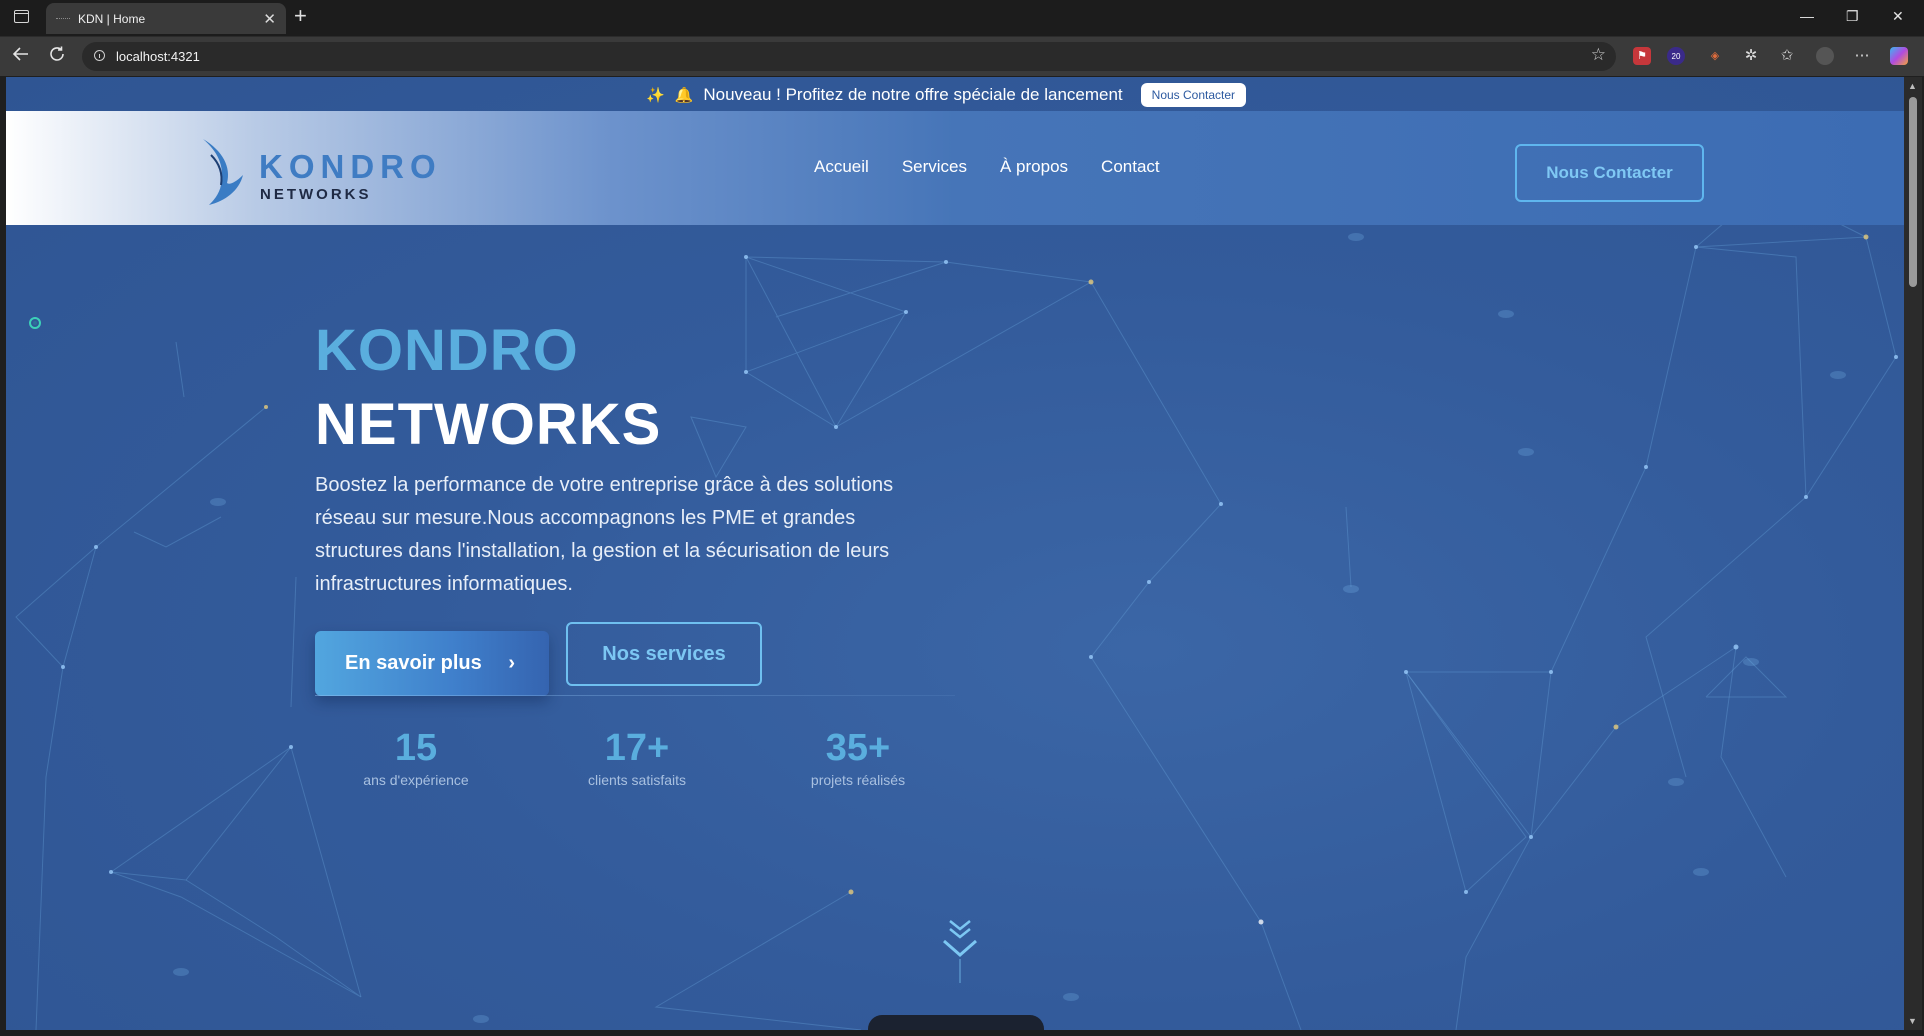 This screenshot has height=1036, width=1924. Describe the element at coordinates (21, 16) in the screenshot. I see `window-icon` at that location.